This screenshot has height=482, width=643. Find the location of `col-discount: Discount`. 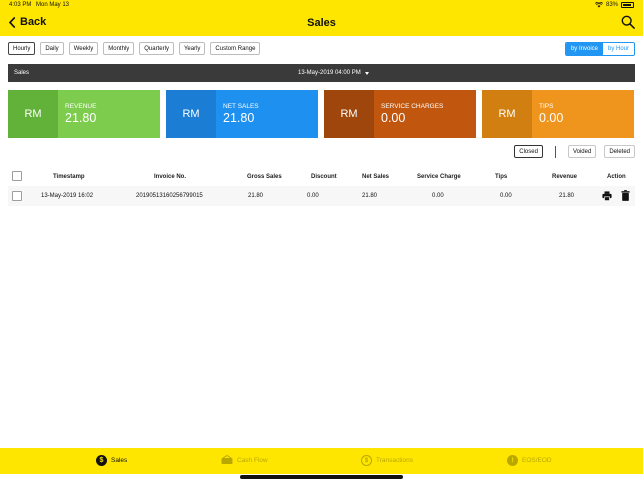

col-discount: Discount is located at coordinates (324, 177).